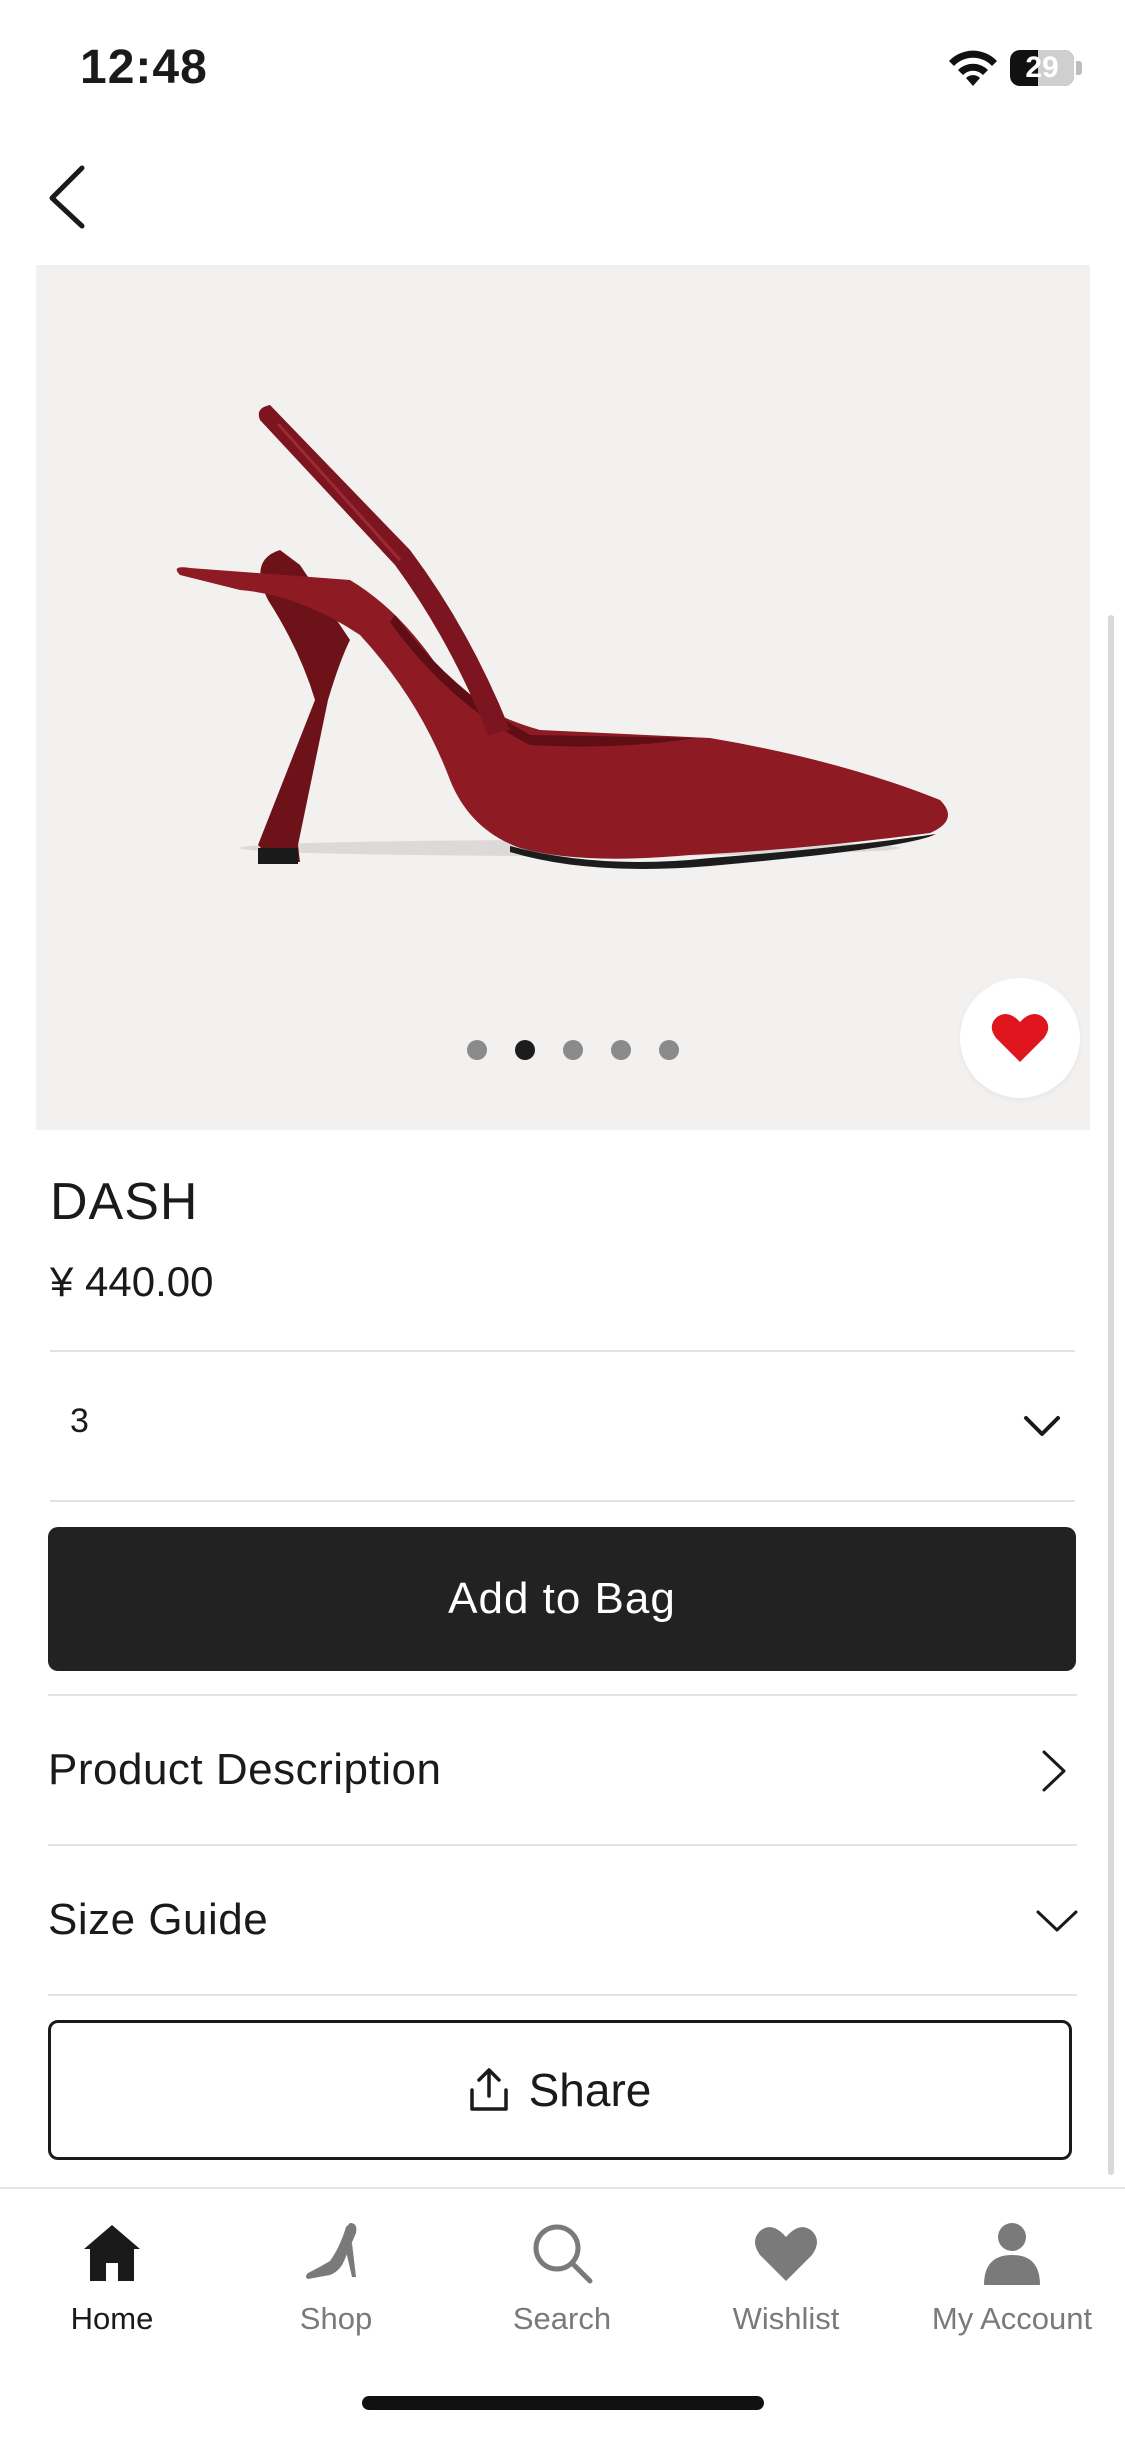 This screenshot has height=2438, width=1125. Describe the element at coordinates (124, 1202) in the screenshot. I see `product-name: DASH` at that location.